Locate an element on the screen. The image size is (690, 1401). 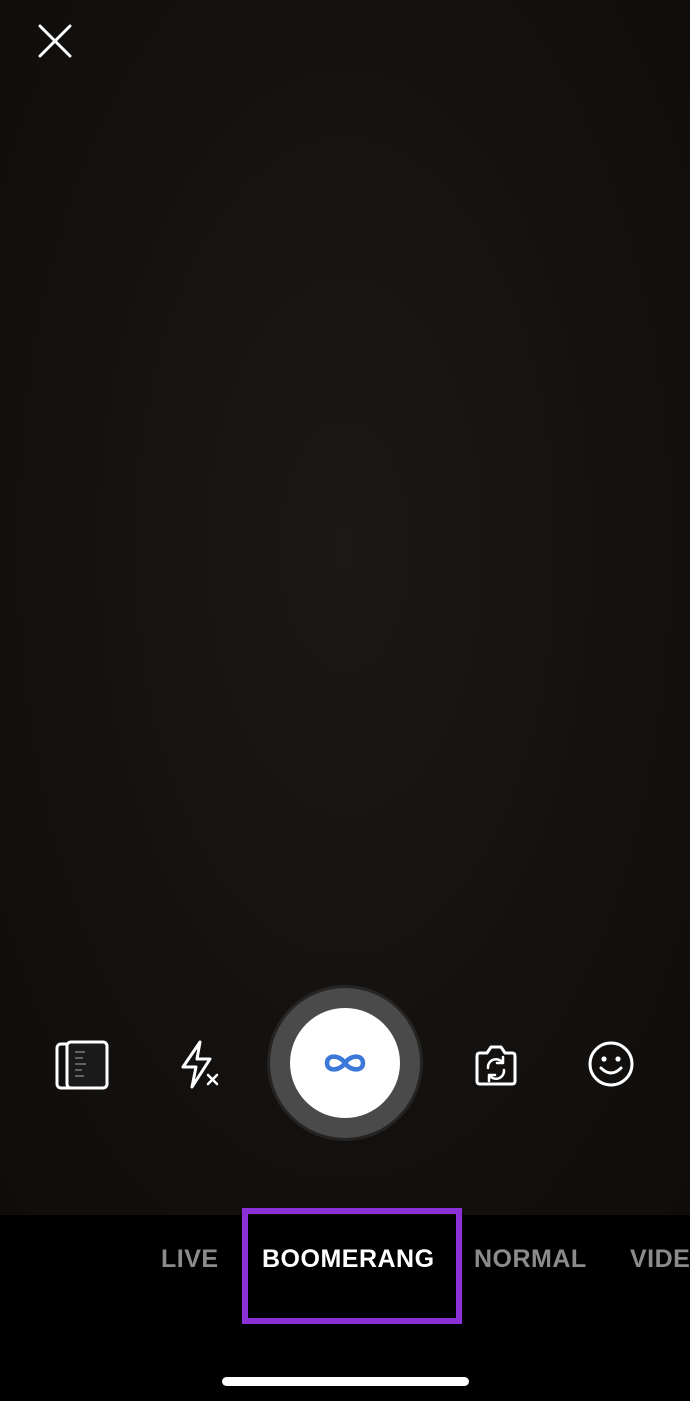
effects-button is located at coordinates (611, 1064).